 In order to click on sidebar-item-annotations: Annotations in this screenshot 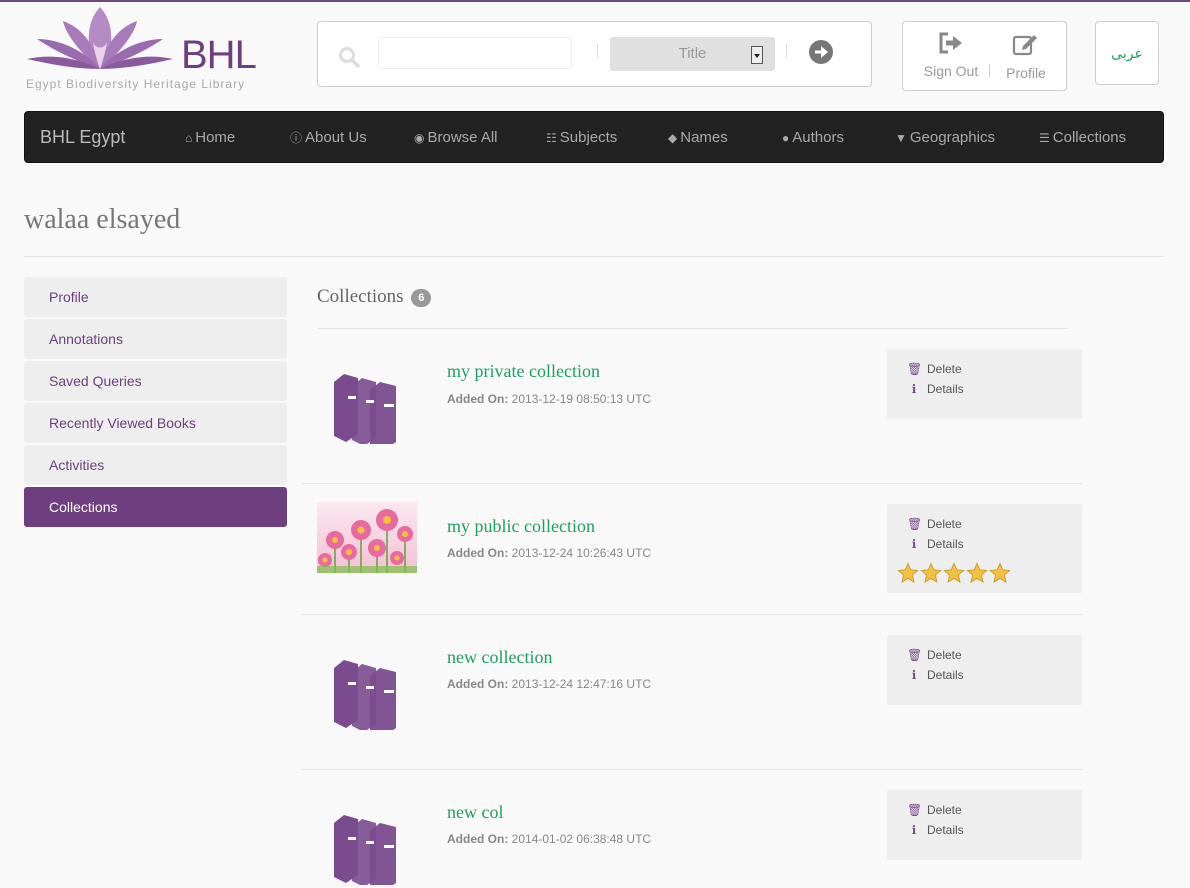, I will do `click(155, 339)`.